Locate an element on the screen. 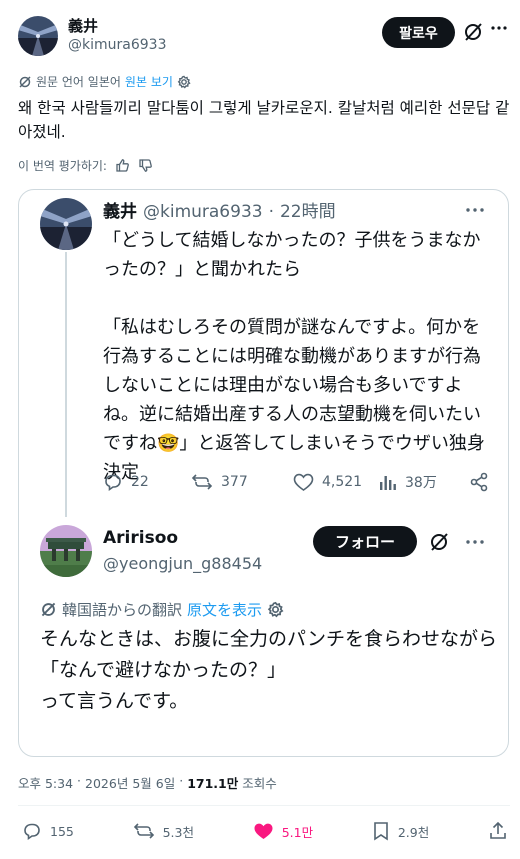  heart-filled-icon is located at coordinates (263, 831).